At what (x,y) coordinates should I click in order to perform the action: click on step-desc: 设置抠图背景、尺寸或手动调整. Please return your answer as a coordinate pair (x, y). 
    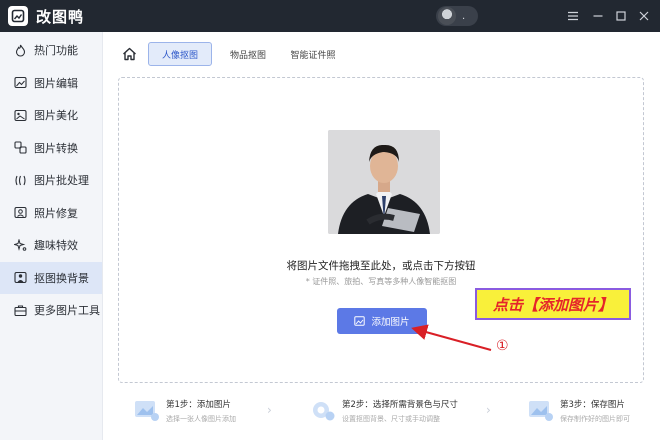
    Looking at the image, I should click on (391, 419).